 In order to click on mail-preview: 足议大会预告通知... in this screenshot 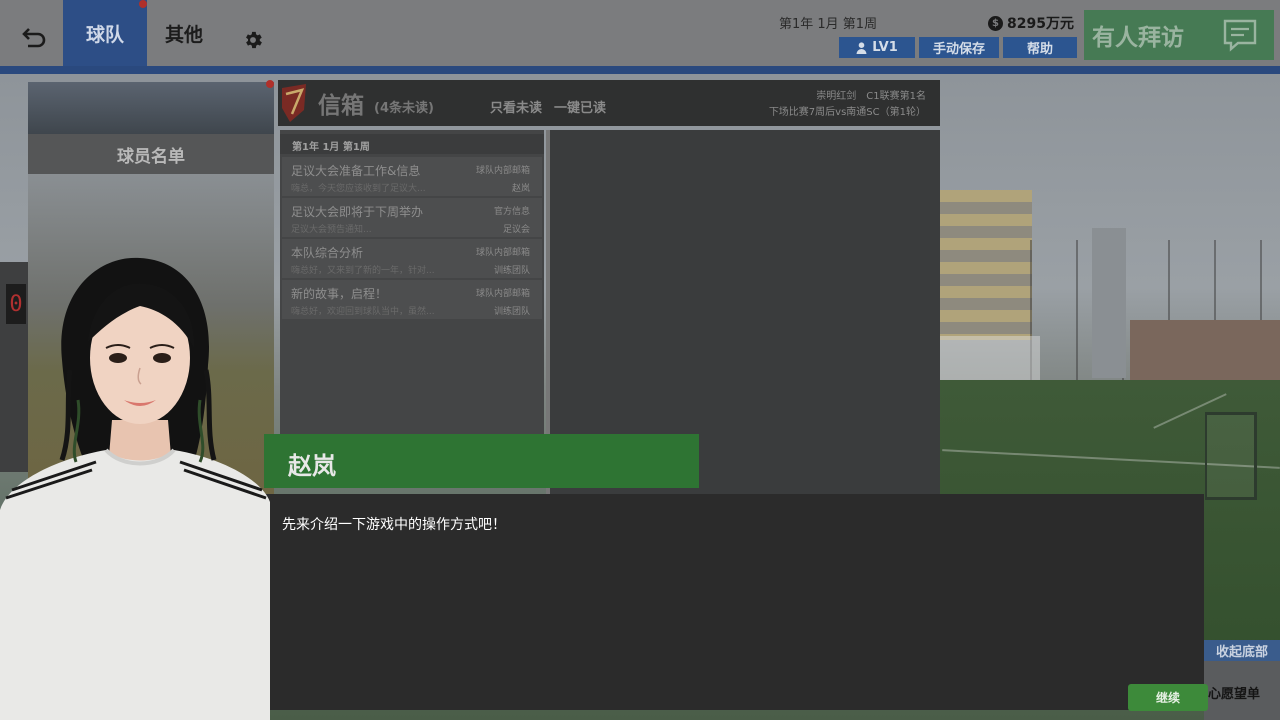, I will do `click(331, 230)`.